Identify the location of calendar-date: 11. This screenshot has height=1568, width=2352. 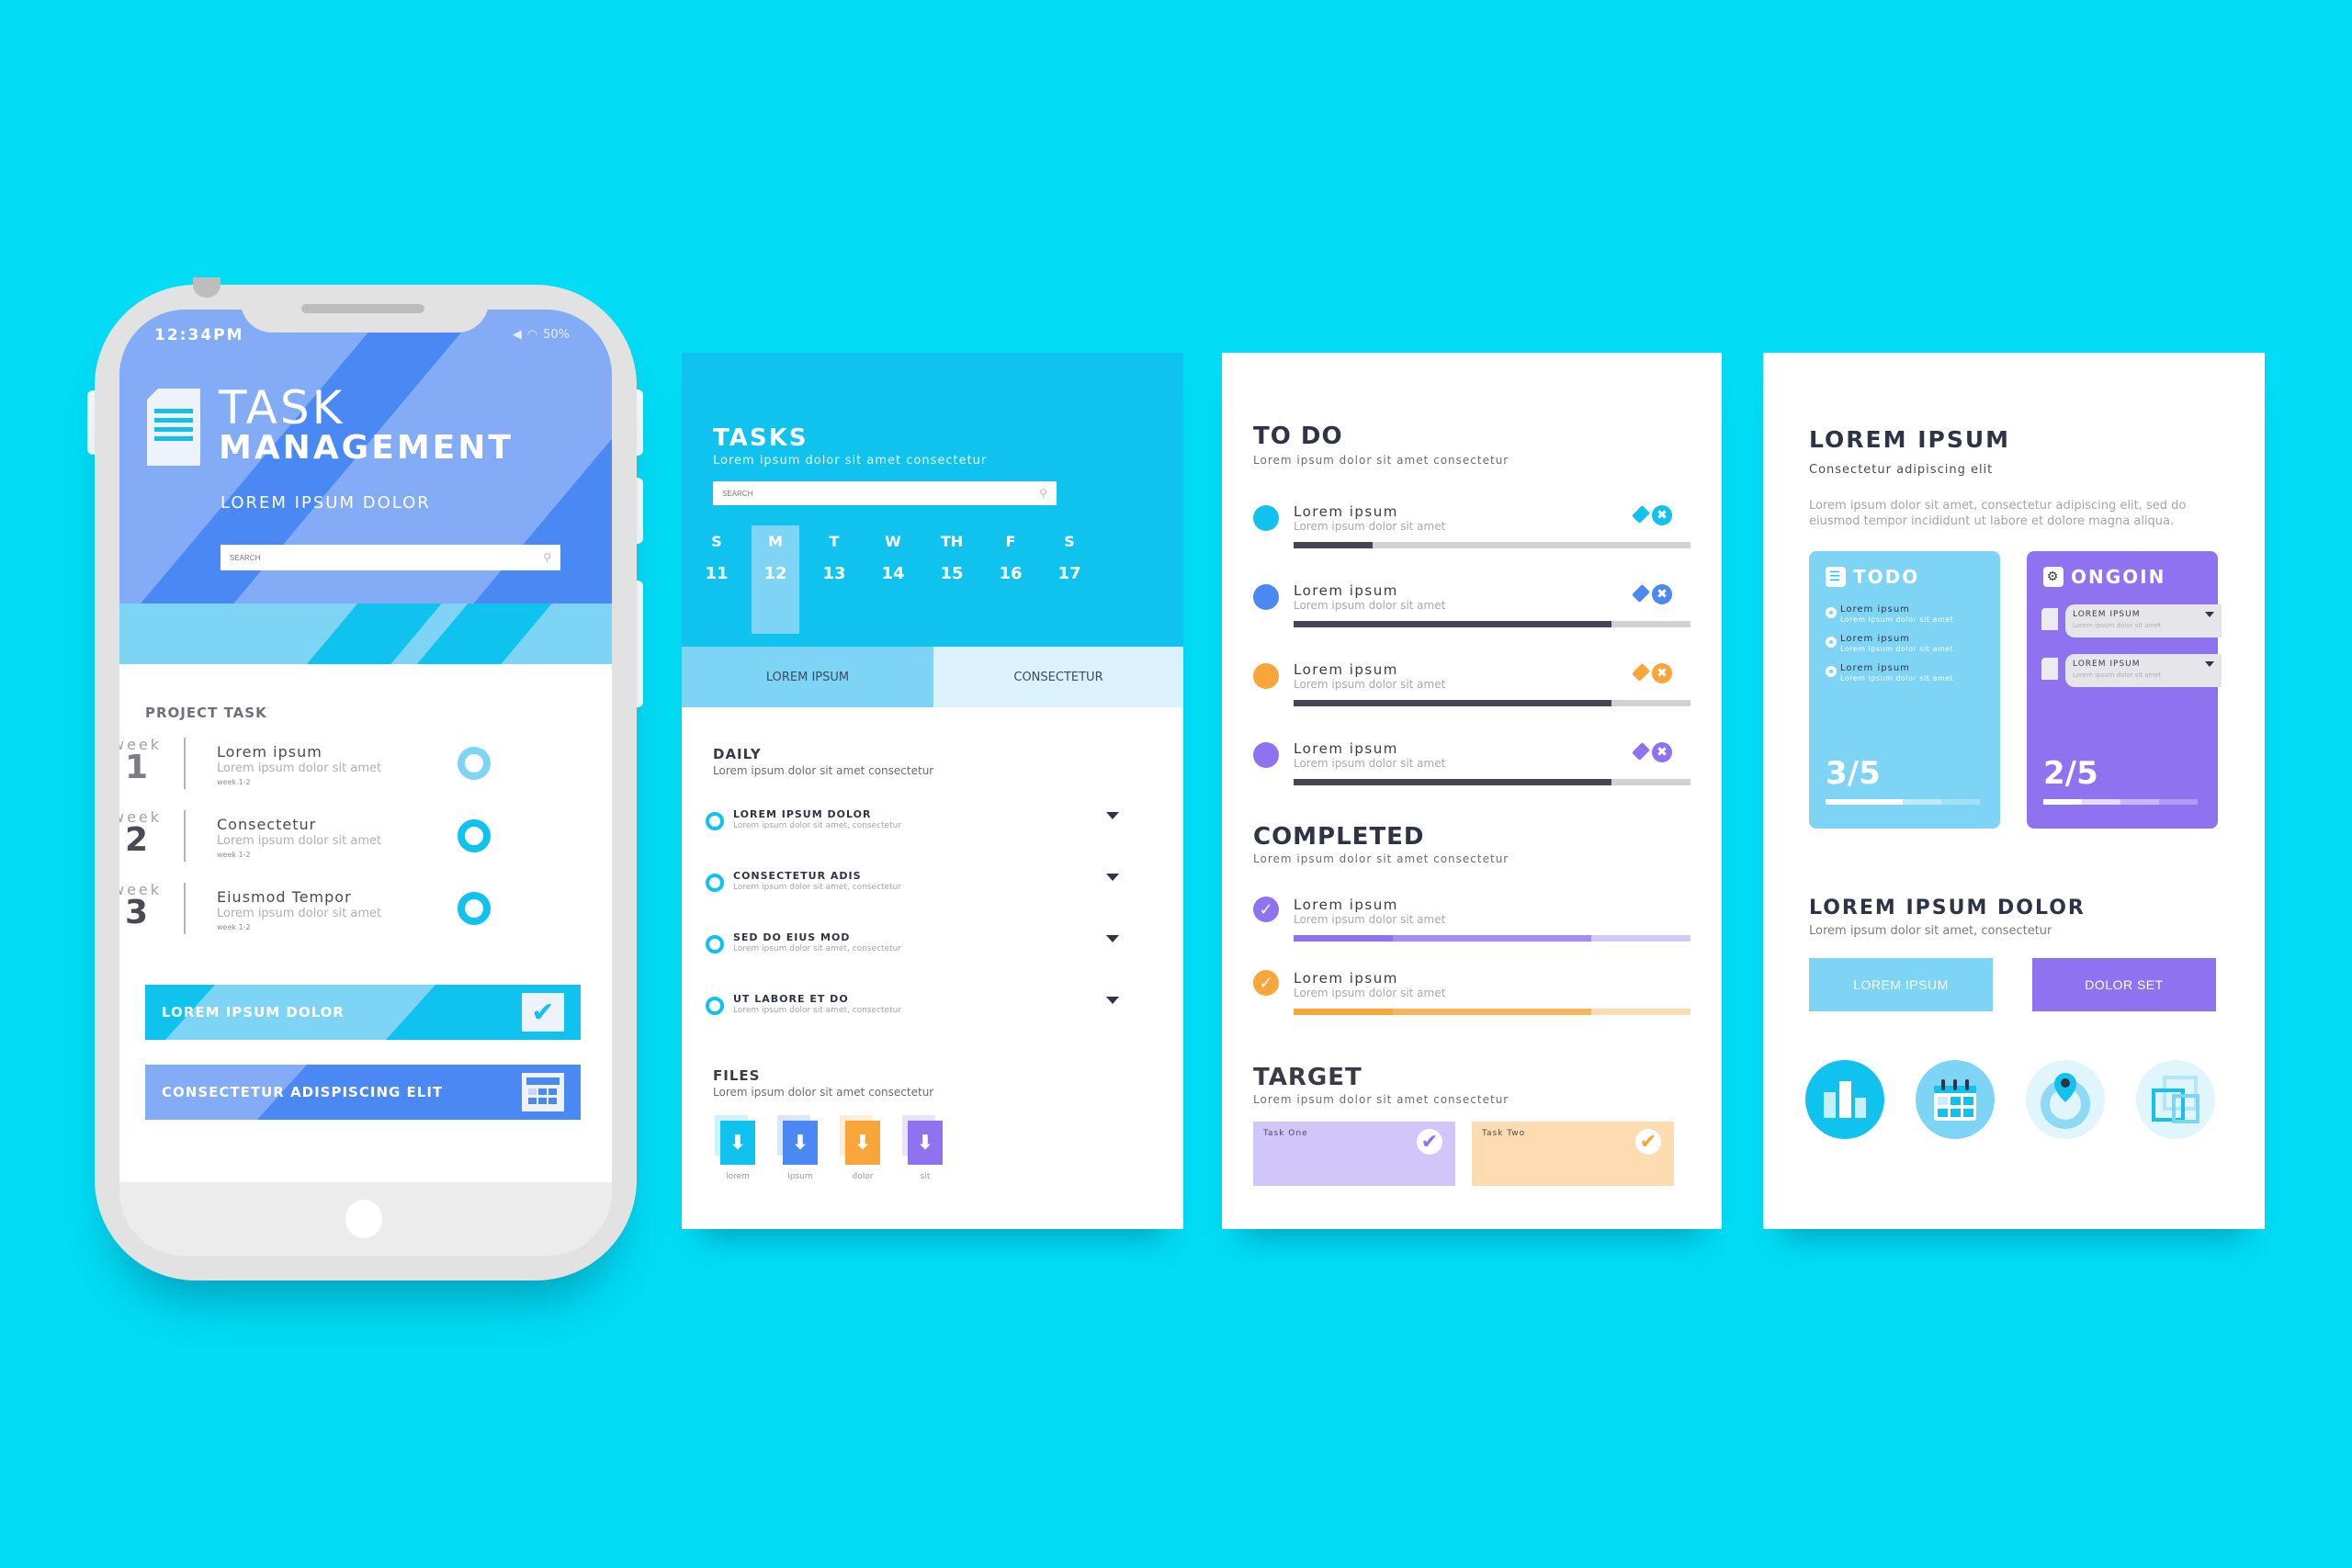
(716, 573).